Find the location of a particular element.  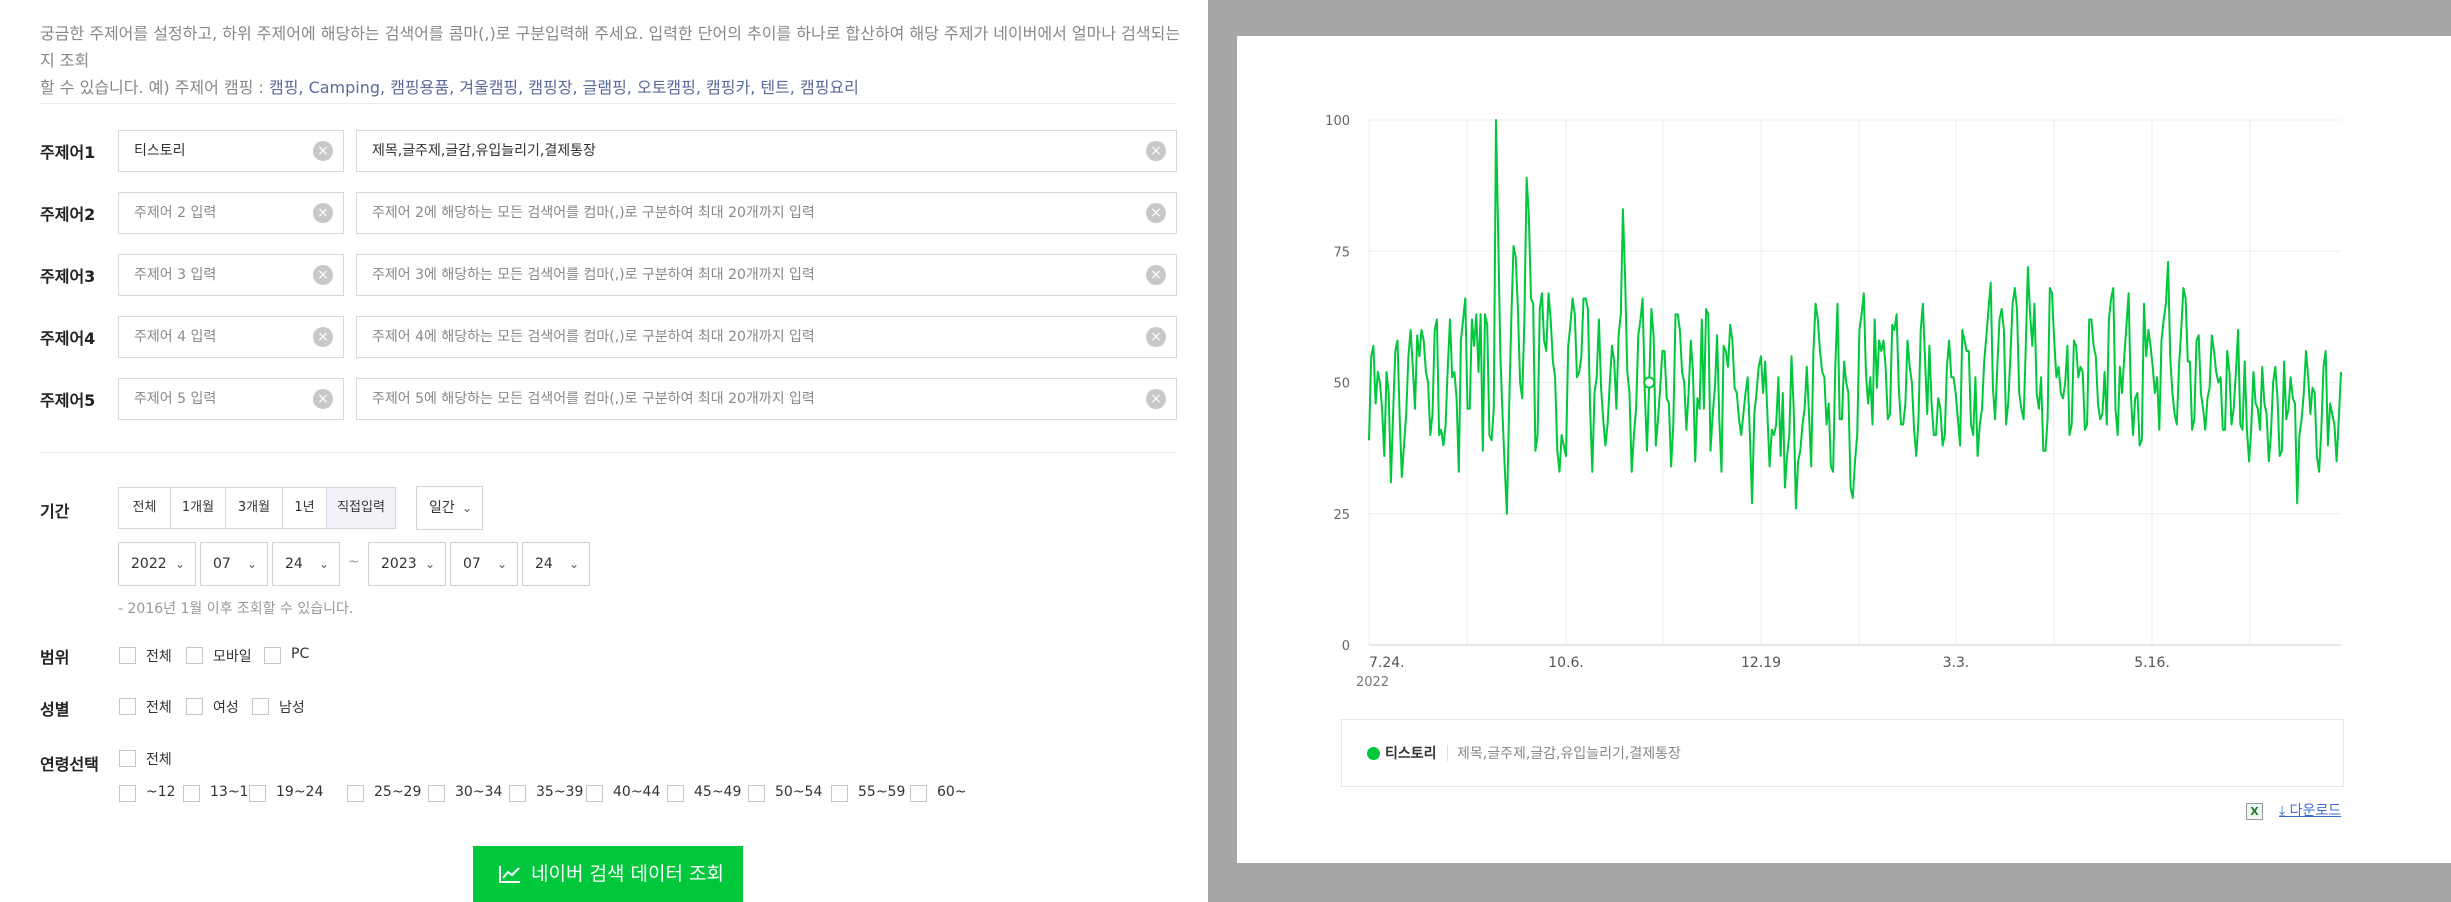

legend-keywords: 제목,글주제,글감,유입늘리기,결제통장 is located at coordinates (1569, 754).